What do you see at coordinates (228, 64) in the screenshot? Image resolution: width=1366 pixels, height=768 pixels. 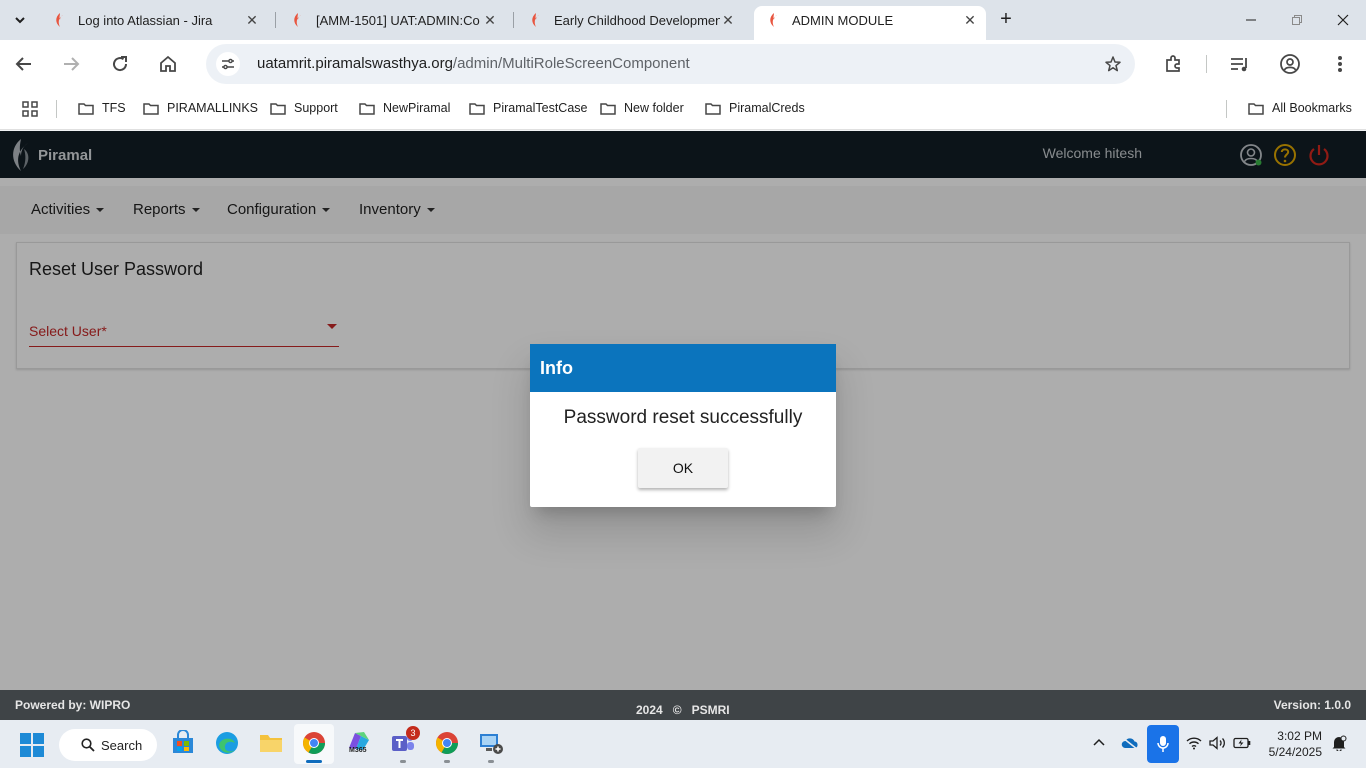 I see `site-info-button` at bounding box center [228, 64].